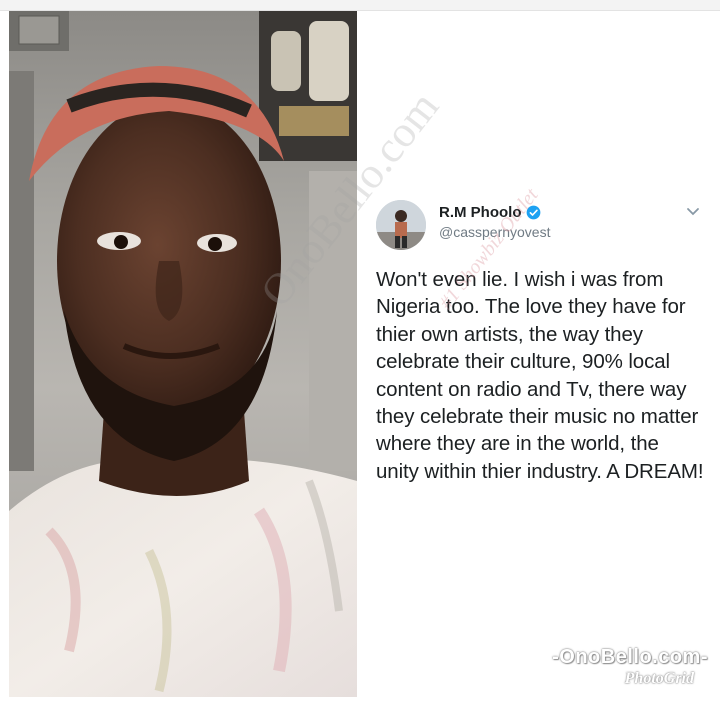 This screenshot has height=714, width=720. What do you see at coordinates (630, 657) in the screenshot?
I see `watermark-bottom: -OnoBello.com-` at bounding box center [630, 657].